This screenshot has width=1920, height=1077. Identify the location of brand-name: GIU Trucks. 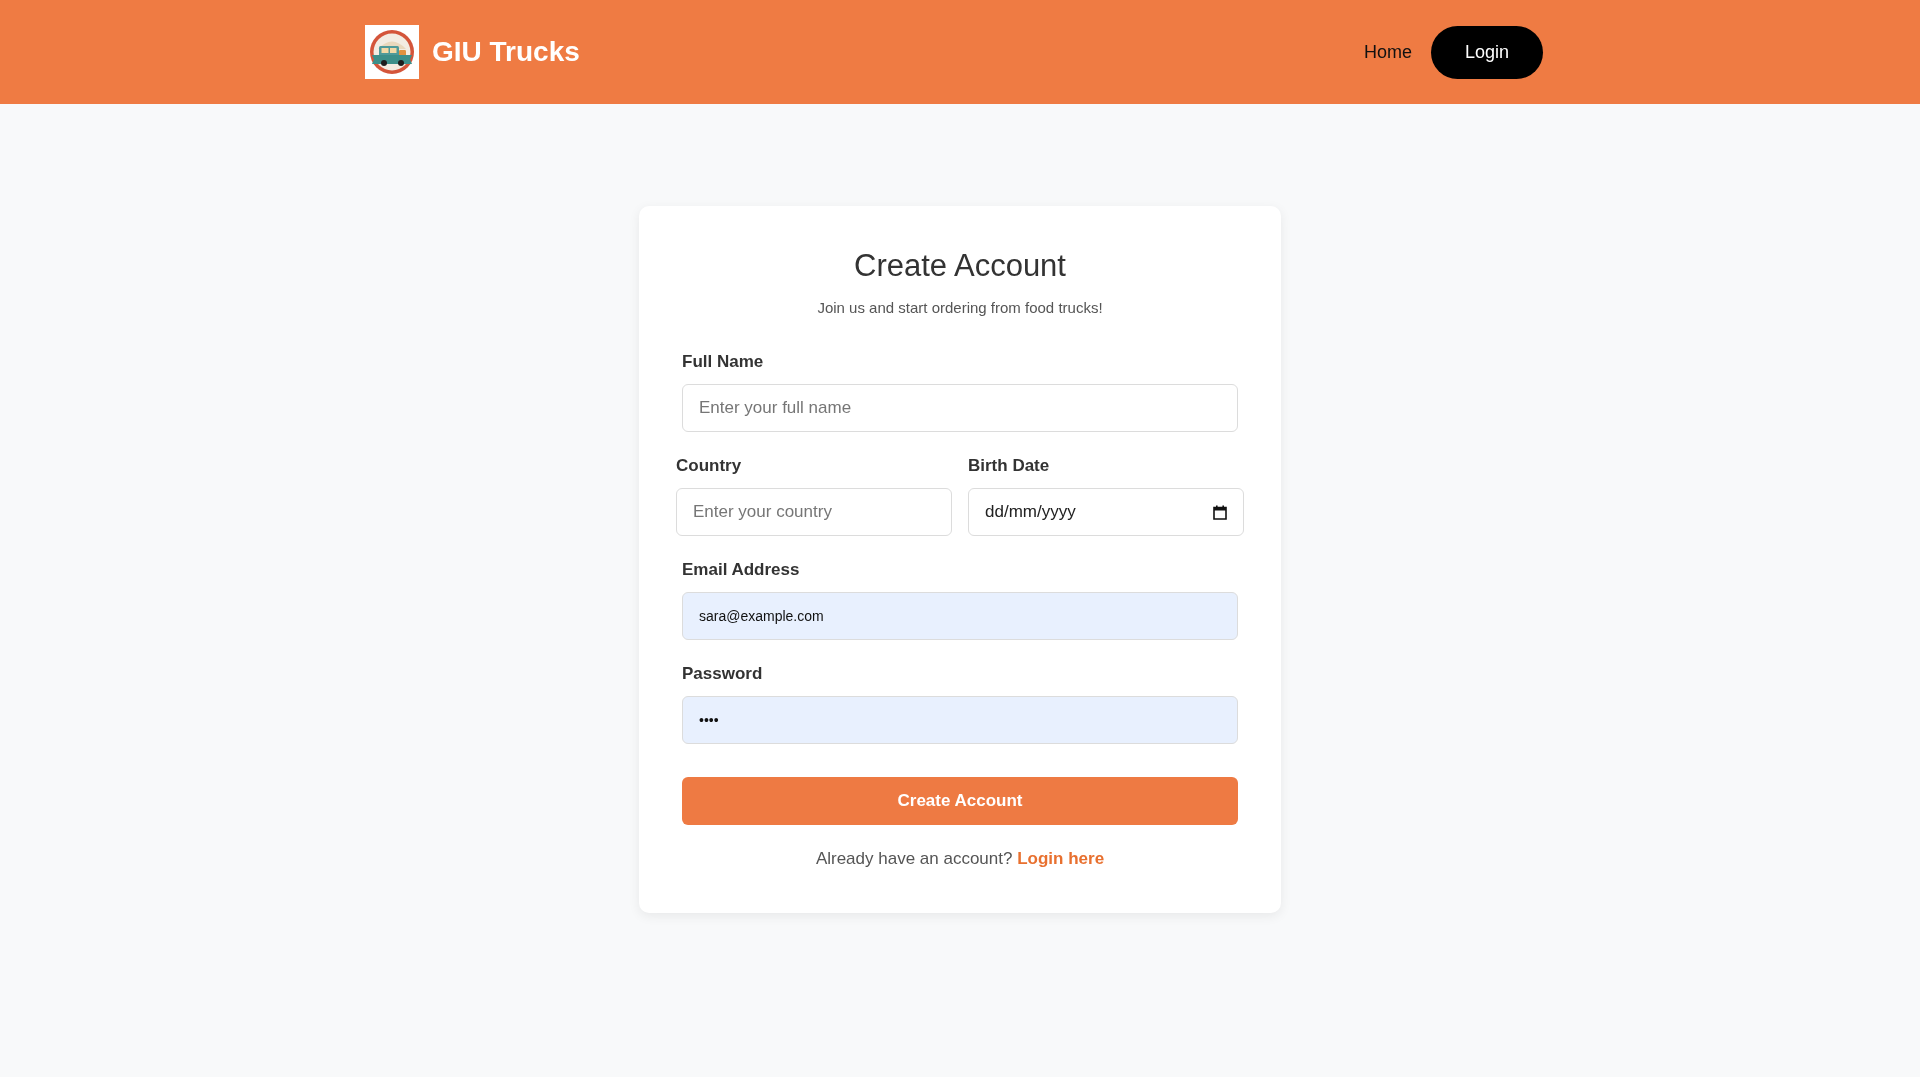
(506, 52).